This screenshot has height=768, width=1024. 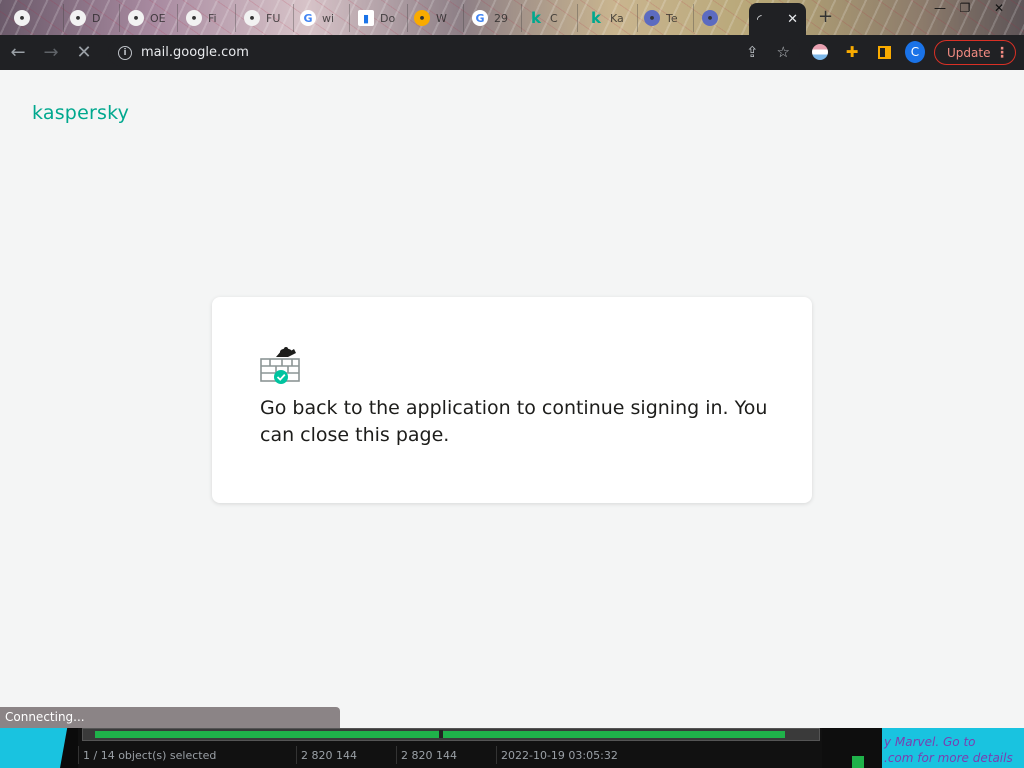 I want to click on scroll-thumb, so click(x=441, y=734).